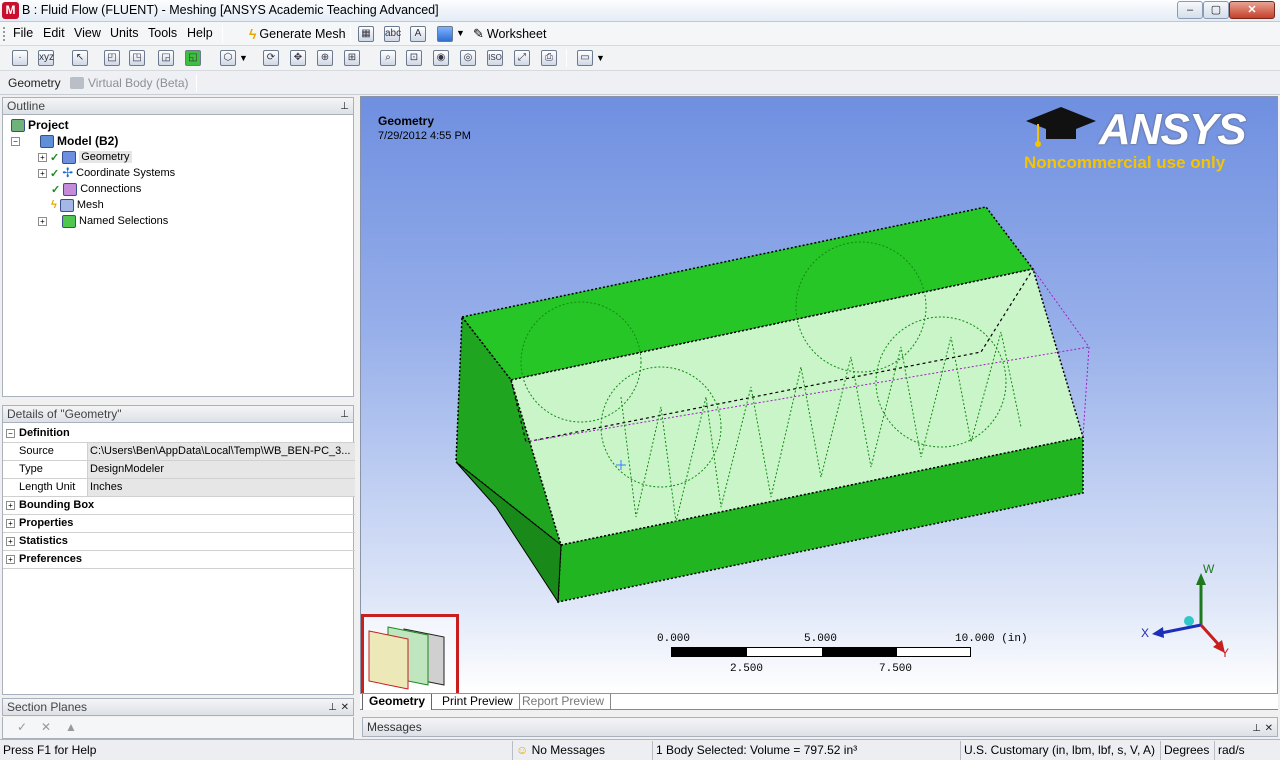 The image size is (1280, 760). Describe the element at coordinates (585, 58) in the screenshot. I see `viewport-layout-icon: ▭` at that location.